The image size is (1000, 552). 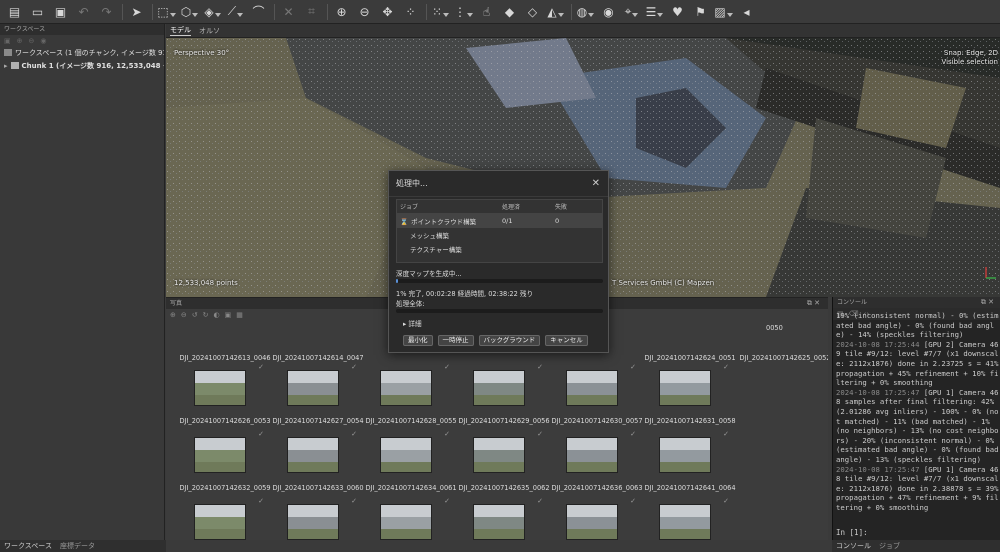 I want to click on camera-icon: ◉, so click(x=608, y=11).